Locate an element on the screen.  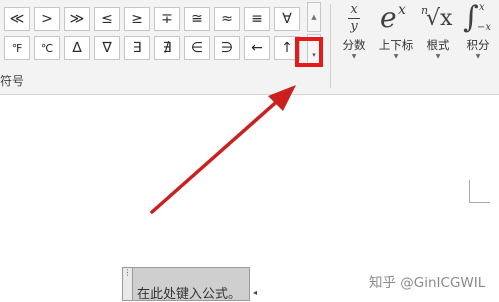
watermark: 知乎 @GinICGWIL is located at coordinates (427, 283).